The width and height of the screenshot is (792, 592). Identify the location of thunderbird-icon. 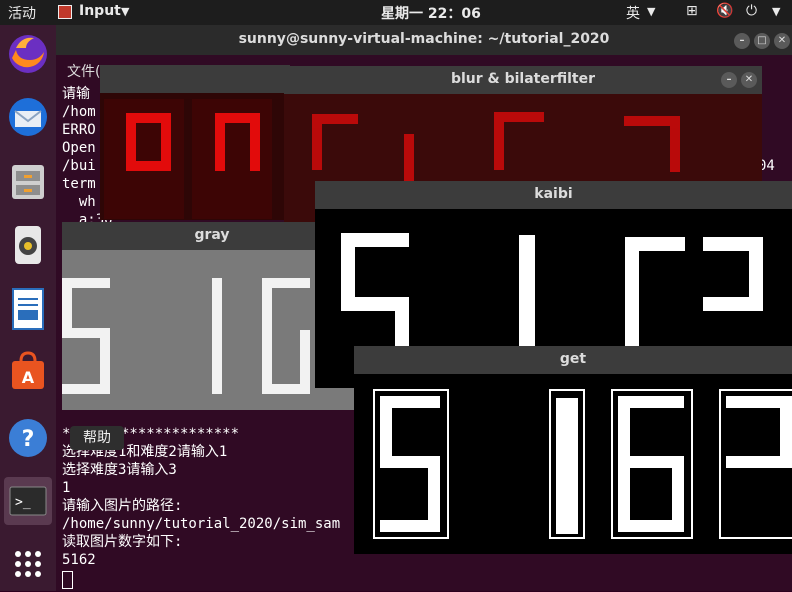
(28, 117).